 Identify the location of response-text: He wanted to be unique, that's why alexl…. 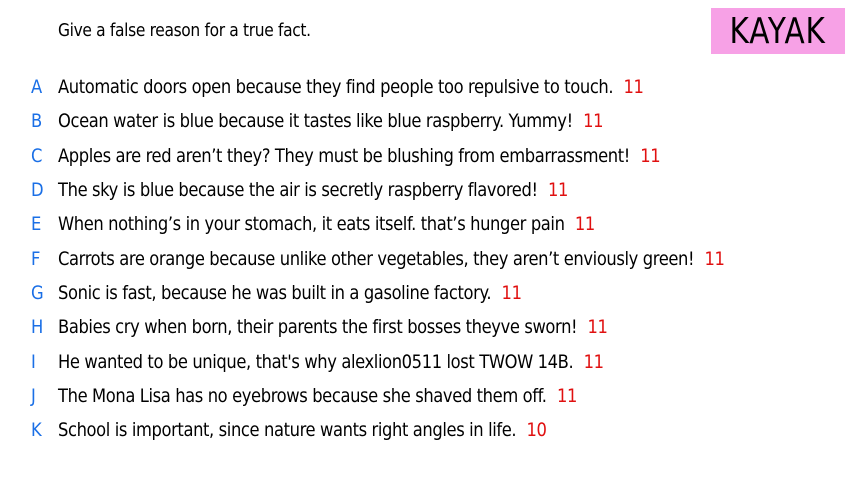
(316, 361).